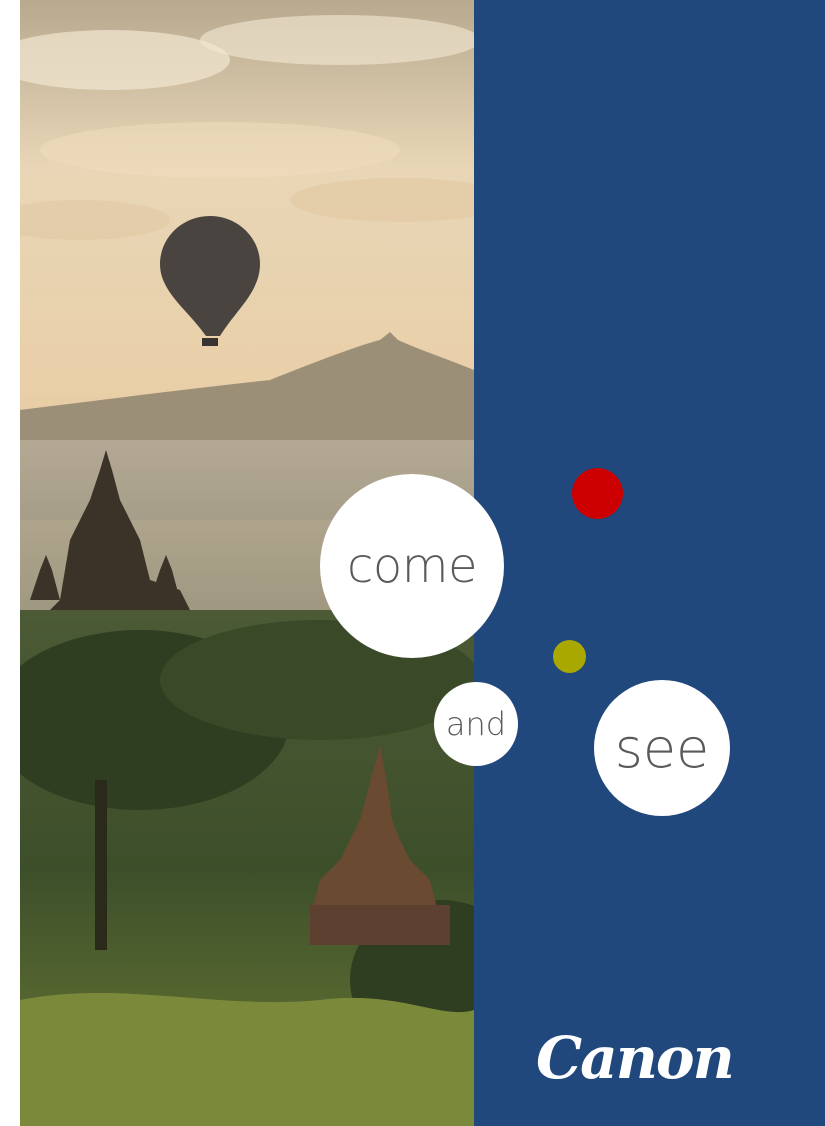  I want to click on come-bubble: come, so click(412, 566).